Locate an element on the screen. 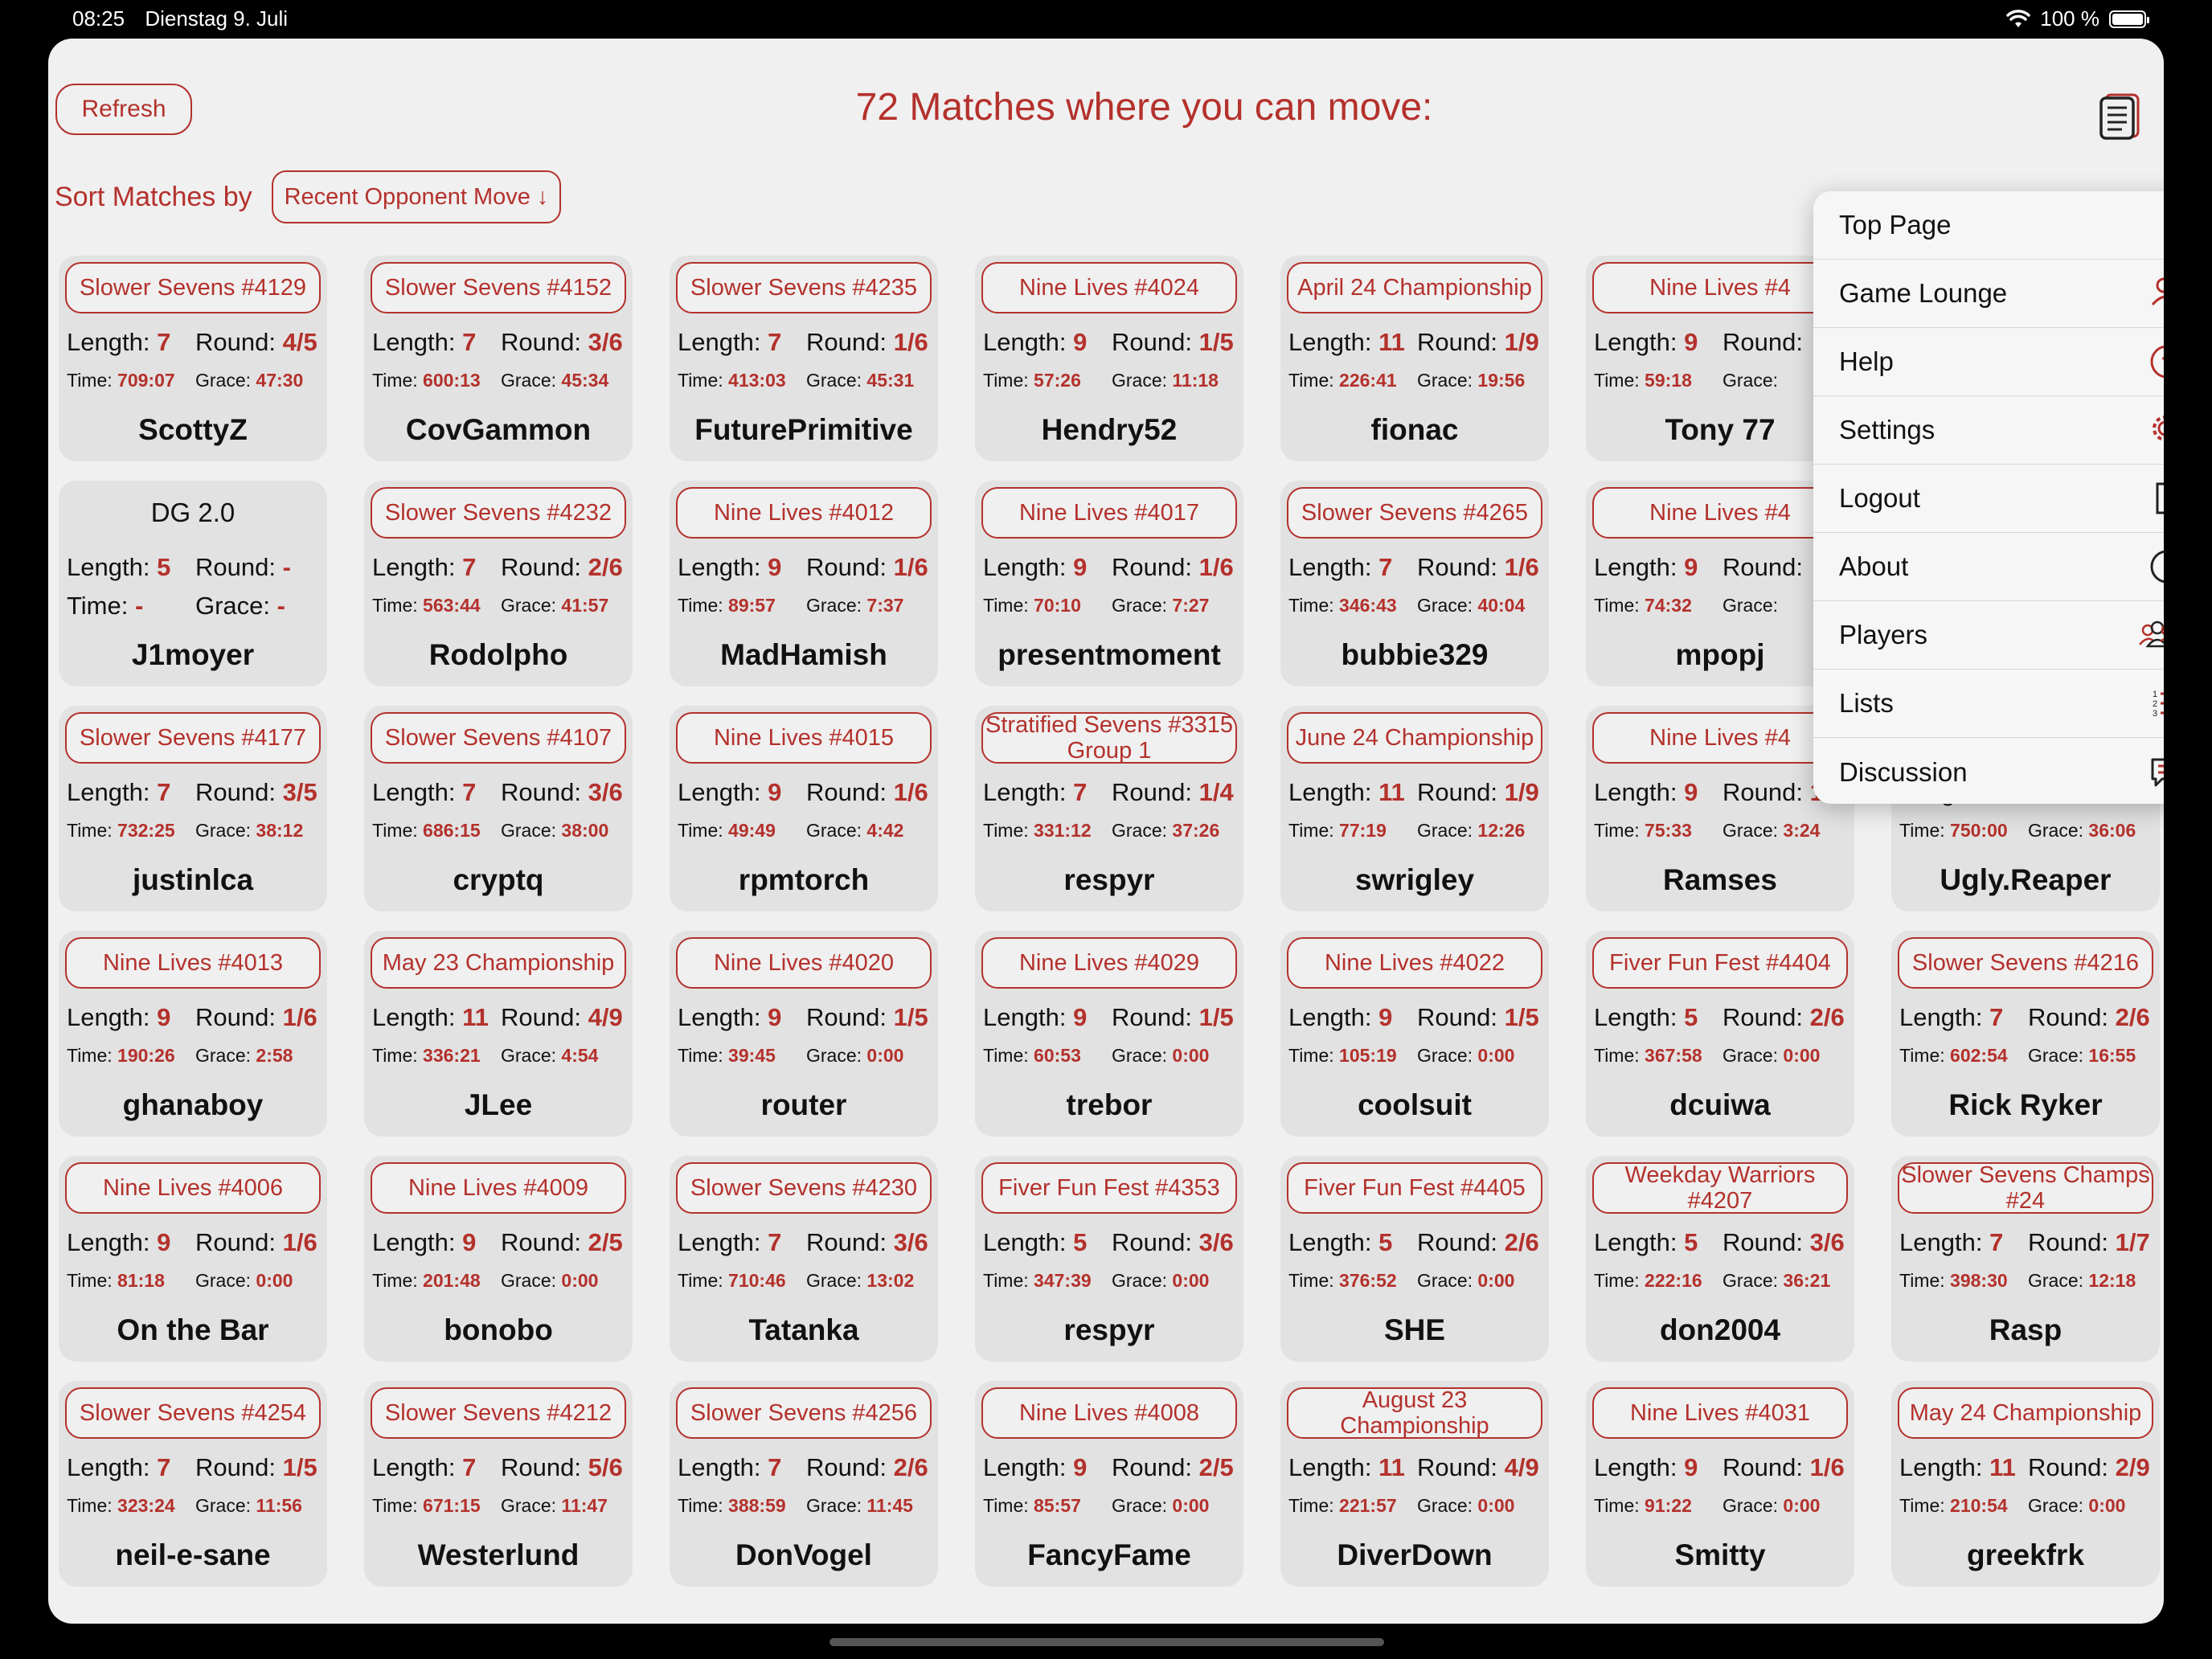 Image resolution: width=2212 pixels, height=1659 pixels. event-badge: Slower Sevens #4107 is located at coordinates (498, 738).